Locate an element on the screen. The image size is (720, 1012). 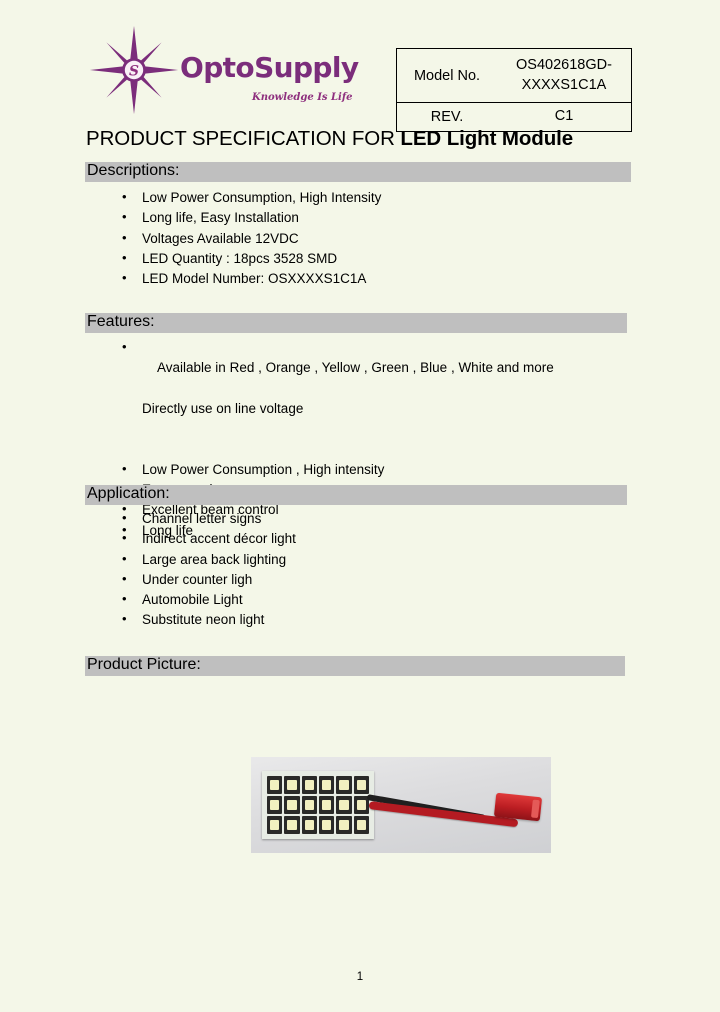
model-number-row: Model No. OS402618GD- XXXXS1C1A is located at coordinates (514, 76).